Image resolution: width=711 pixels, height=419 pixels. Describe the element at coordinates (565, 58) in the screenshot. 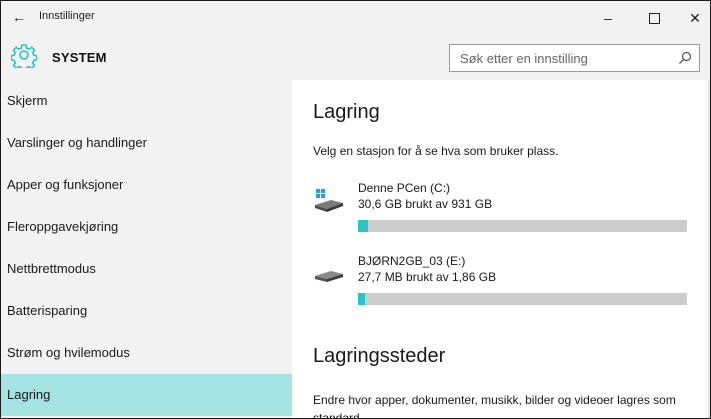

I see `search-input` at that location.